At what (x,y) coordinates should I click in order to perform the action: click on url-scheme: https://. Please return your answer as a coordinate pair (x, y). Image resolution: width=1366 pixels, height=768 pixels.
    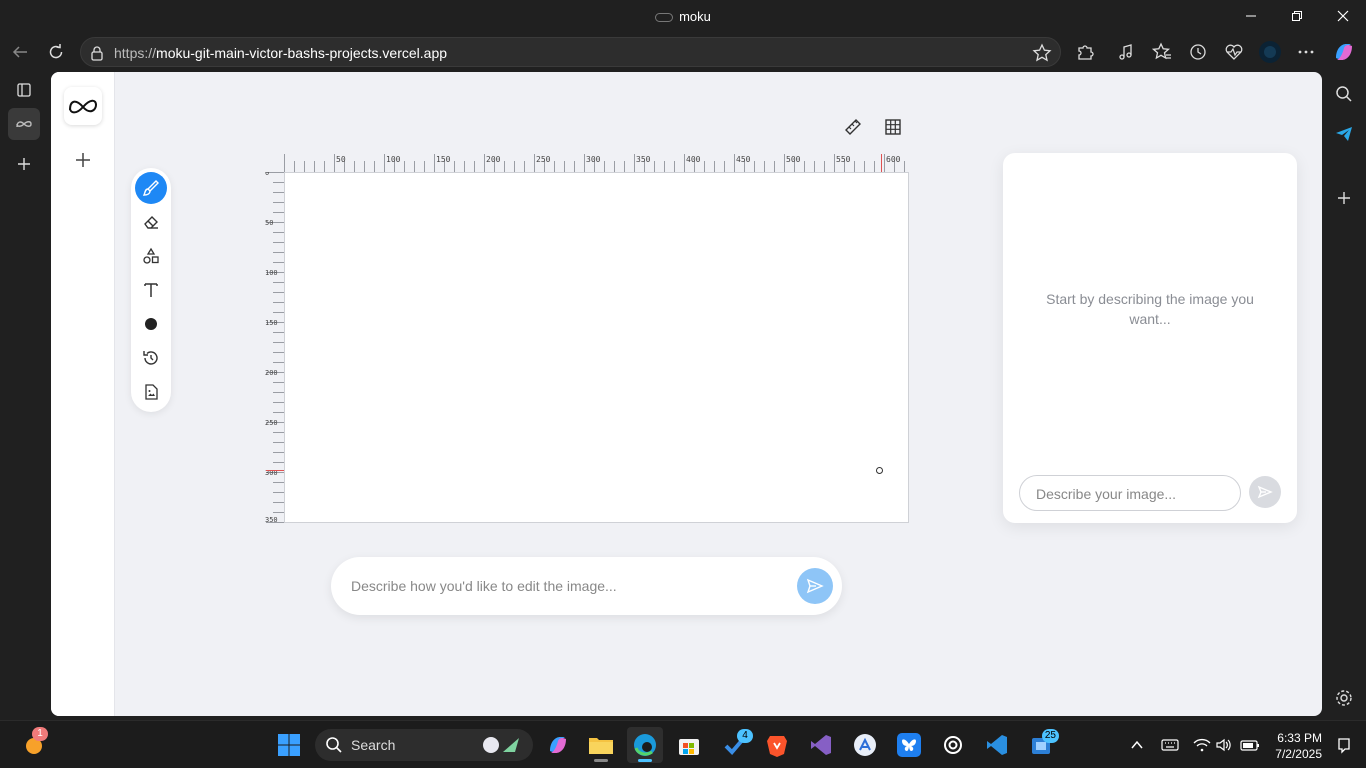
    Looking at the image, I should click on (135, 53).